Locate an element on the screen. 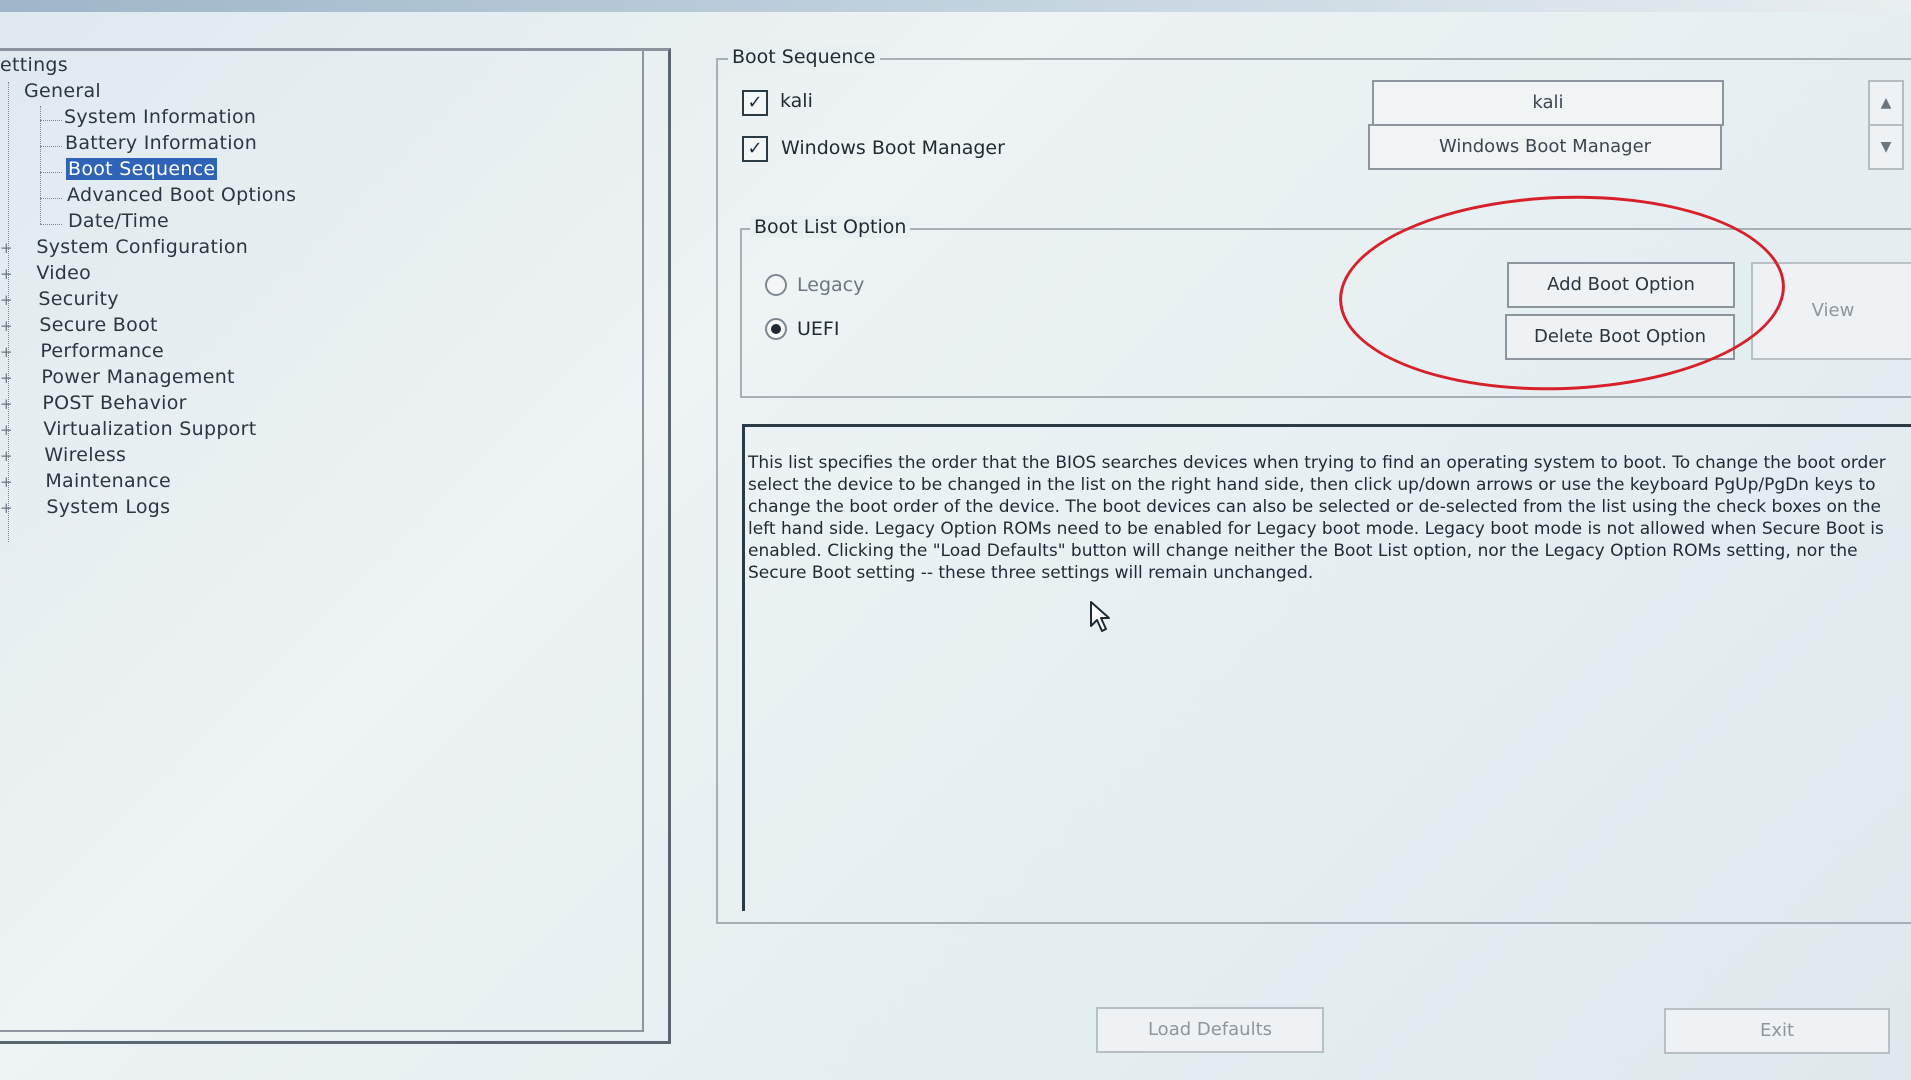  tree-item-battery-information: Battery Information is located at coordinates (161, 143).